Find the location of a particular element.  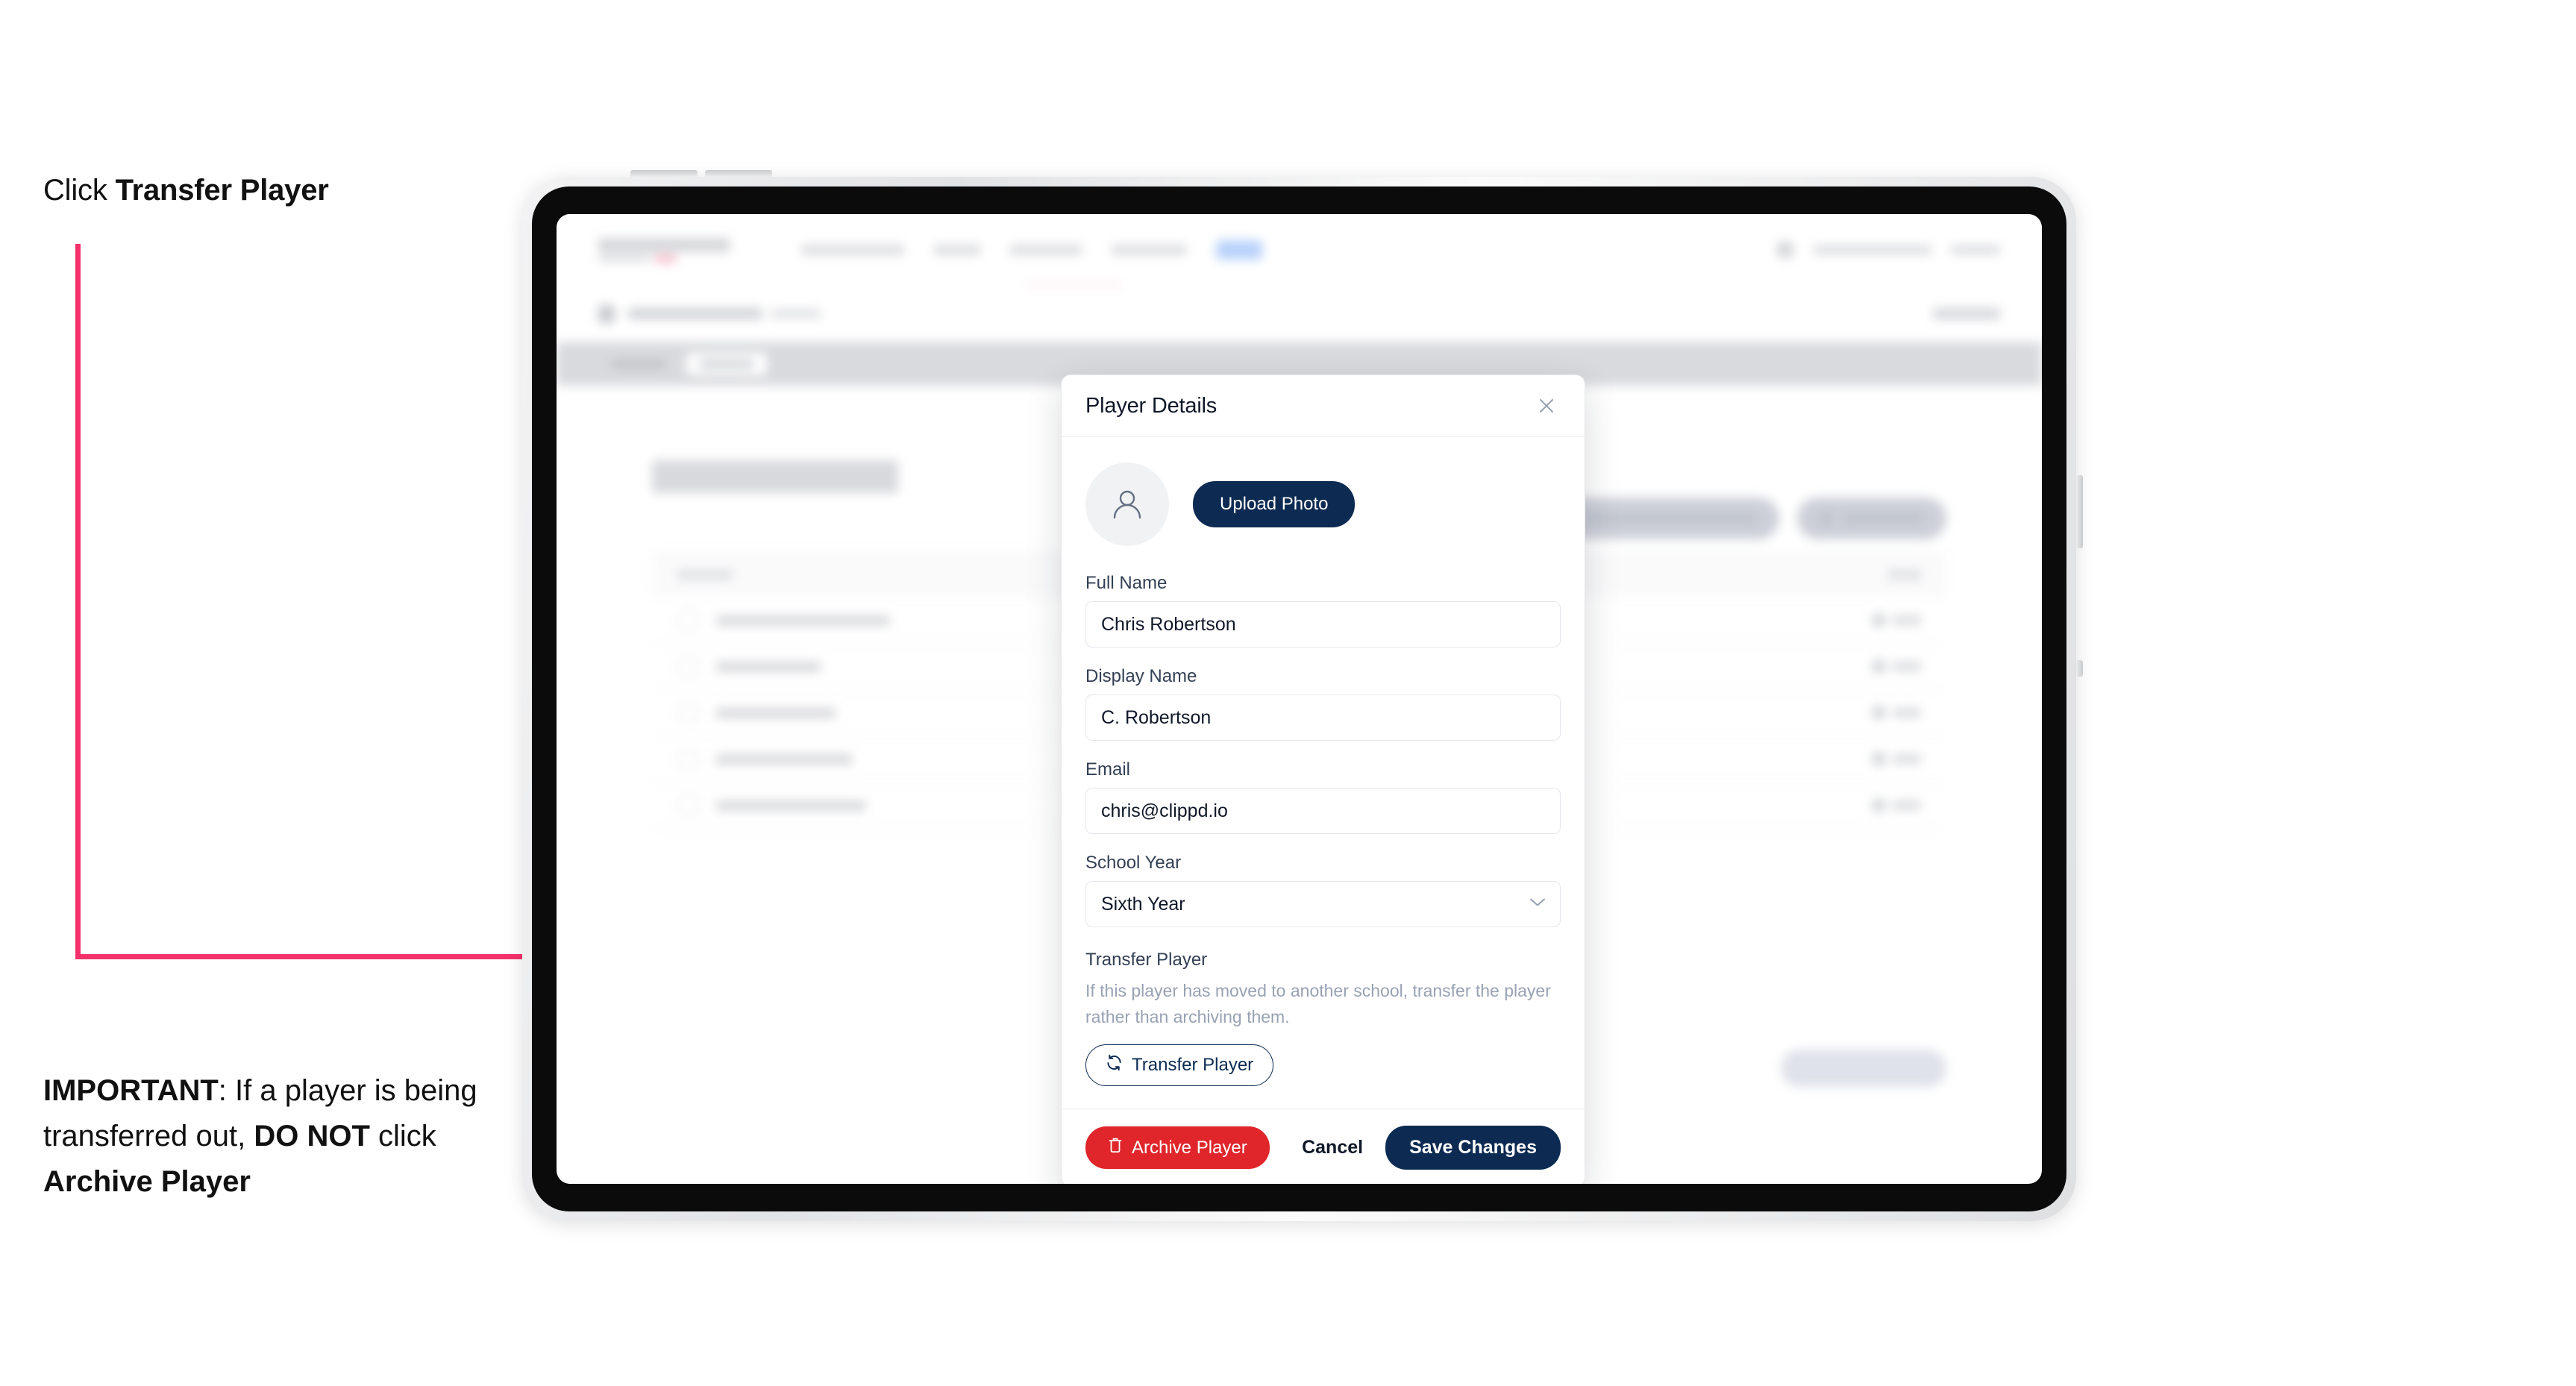

annotation-top: Click Transfer Player is located at coordinates (186, 190).